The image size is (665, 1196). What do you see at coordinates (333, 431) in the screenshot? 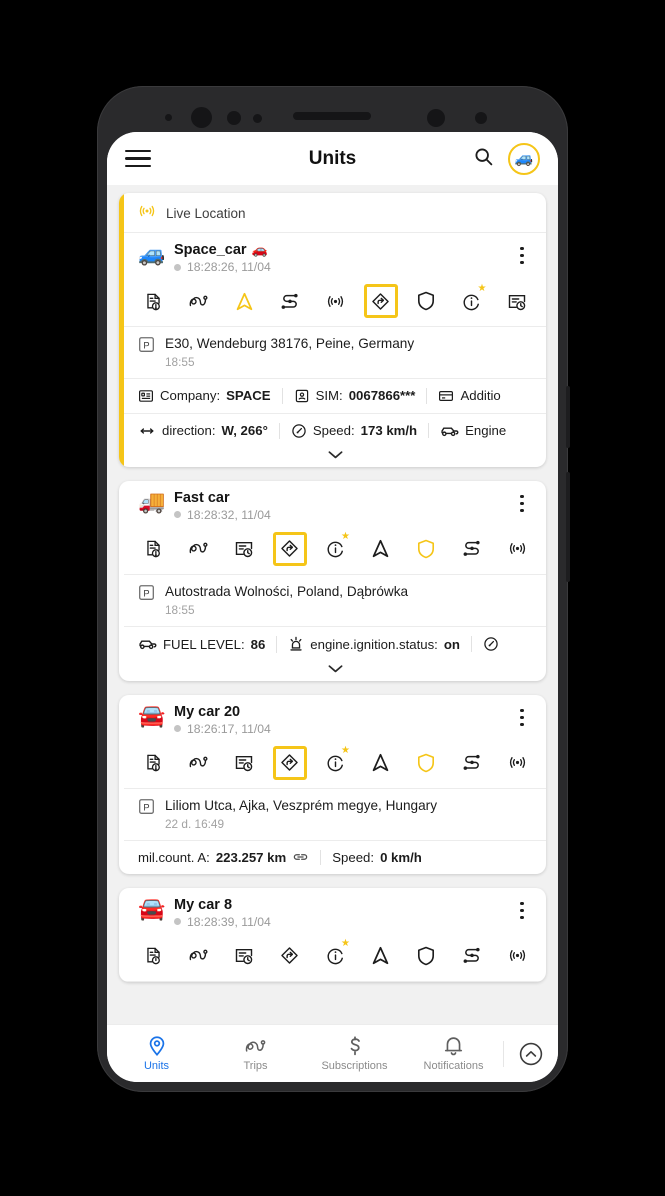
I see `meta-speed-label: Speed:` at bounding box center [333, 431].